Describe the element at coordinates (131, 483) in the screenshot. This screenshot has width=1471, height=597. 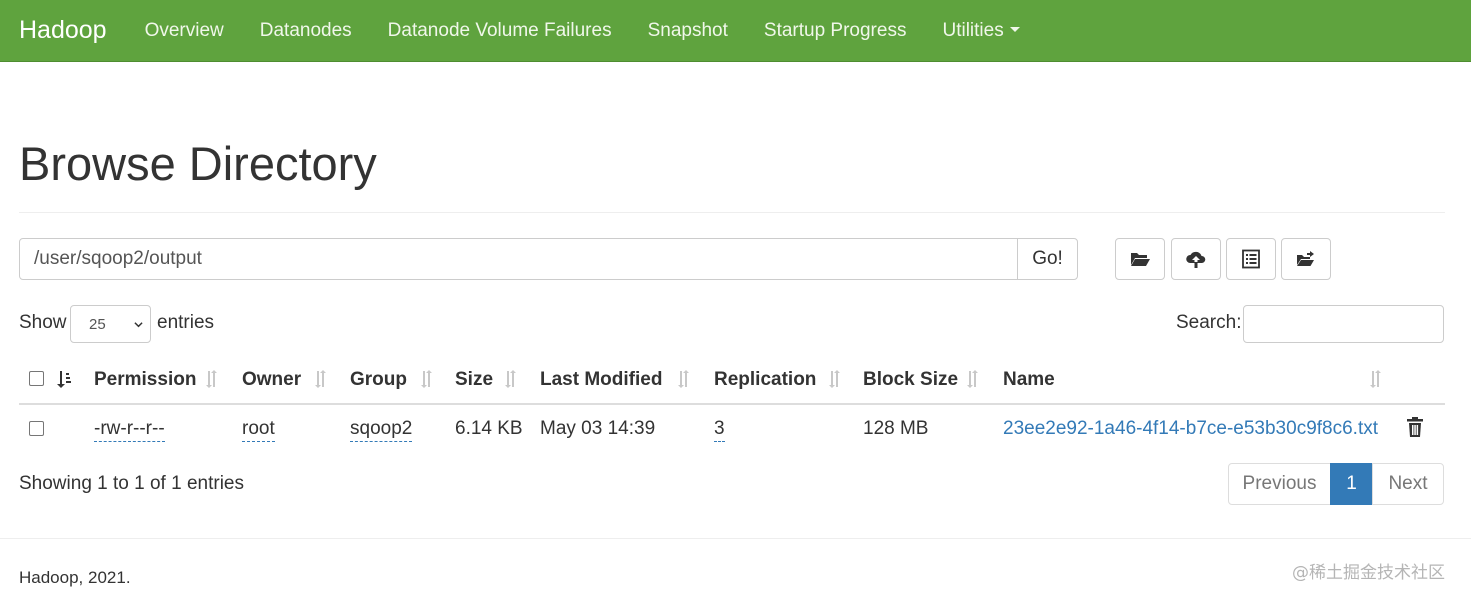
I see `table-info: Showing 1 to 1 of 1 entries` at that location.